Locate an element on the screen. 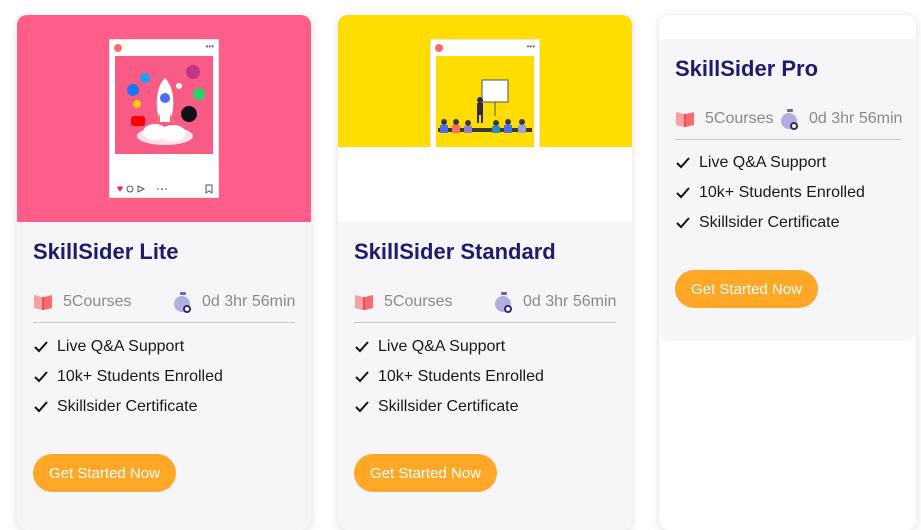 This screenshot has height=530, width=921. plan-title: SkillSider Lite is located at coordinates (106, 251).